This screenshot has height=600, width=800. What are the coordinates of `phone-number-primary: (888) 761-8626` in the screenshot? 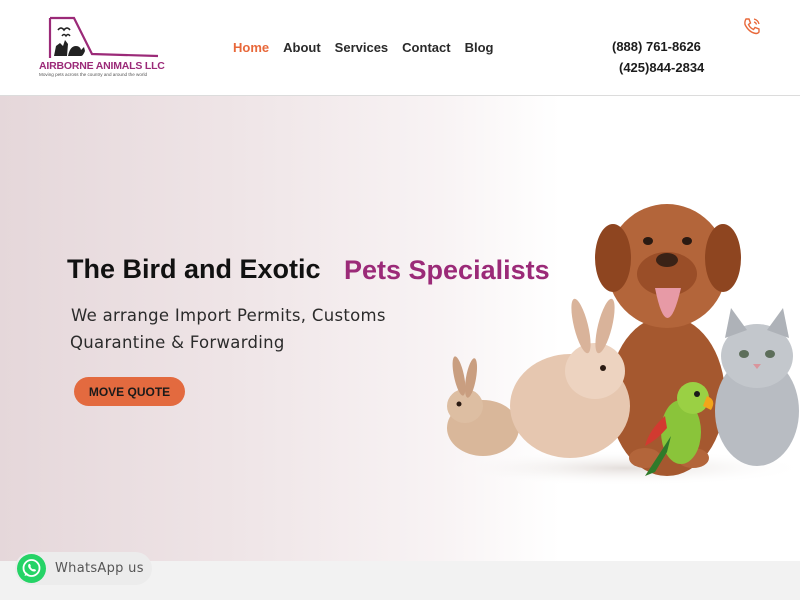 It's located at (656, 46).